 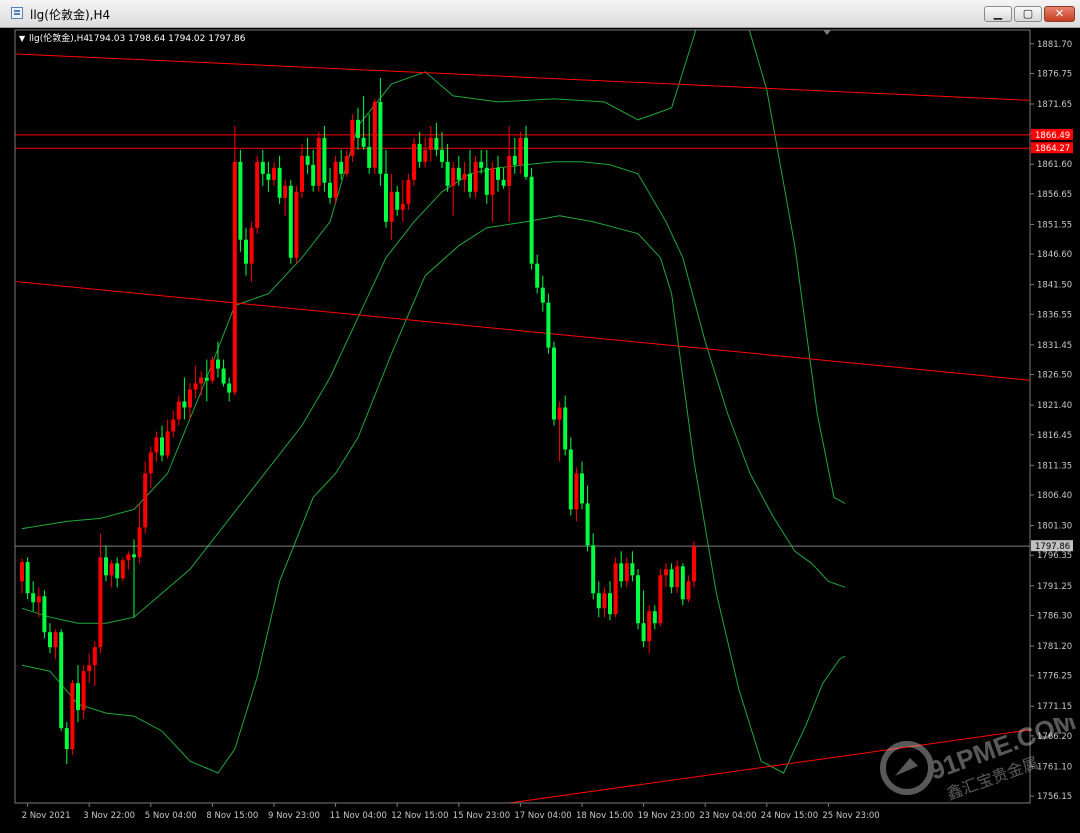 I want to click on chart-window-icon, so click(x=17, y=13).